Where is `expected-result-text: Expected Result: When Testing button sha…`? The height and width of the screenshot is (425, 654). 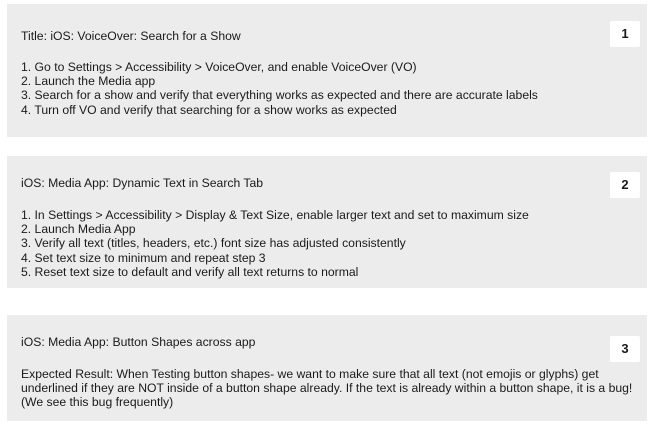
expected-result-text: Expected Result: When Testing button sha… is located at coordinates (327, 388).